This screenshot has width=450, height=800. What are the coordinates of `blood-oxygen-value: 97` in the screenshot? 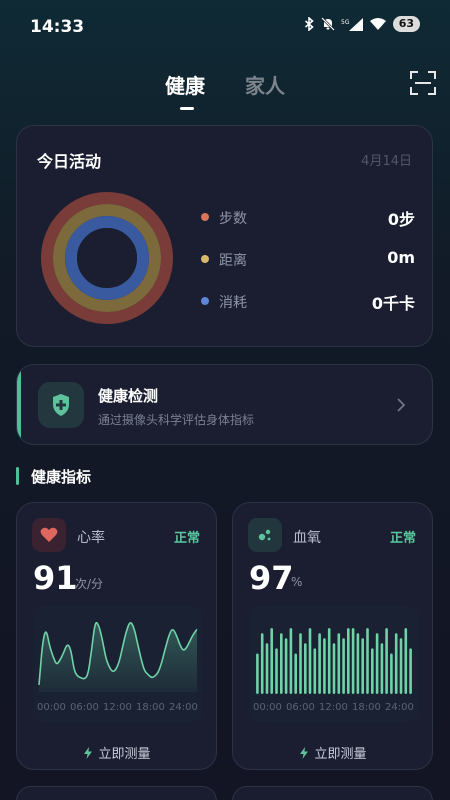 It's located at (271, 578).